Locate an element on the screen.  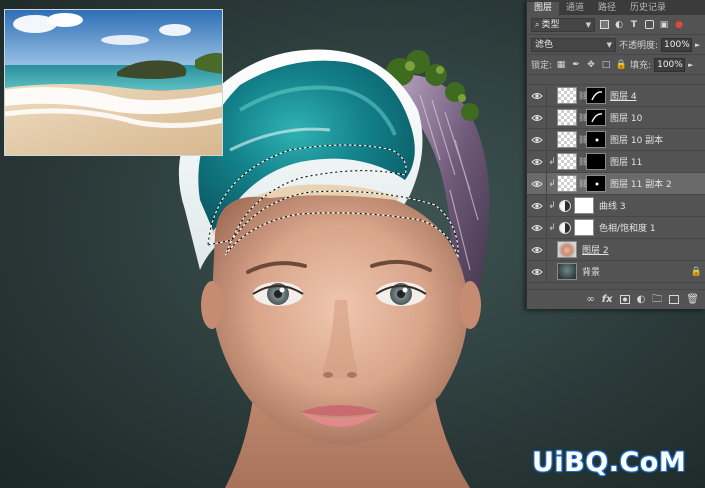
adjustment-filter-icon: ◐ is located at coordinates (619, 25).